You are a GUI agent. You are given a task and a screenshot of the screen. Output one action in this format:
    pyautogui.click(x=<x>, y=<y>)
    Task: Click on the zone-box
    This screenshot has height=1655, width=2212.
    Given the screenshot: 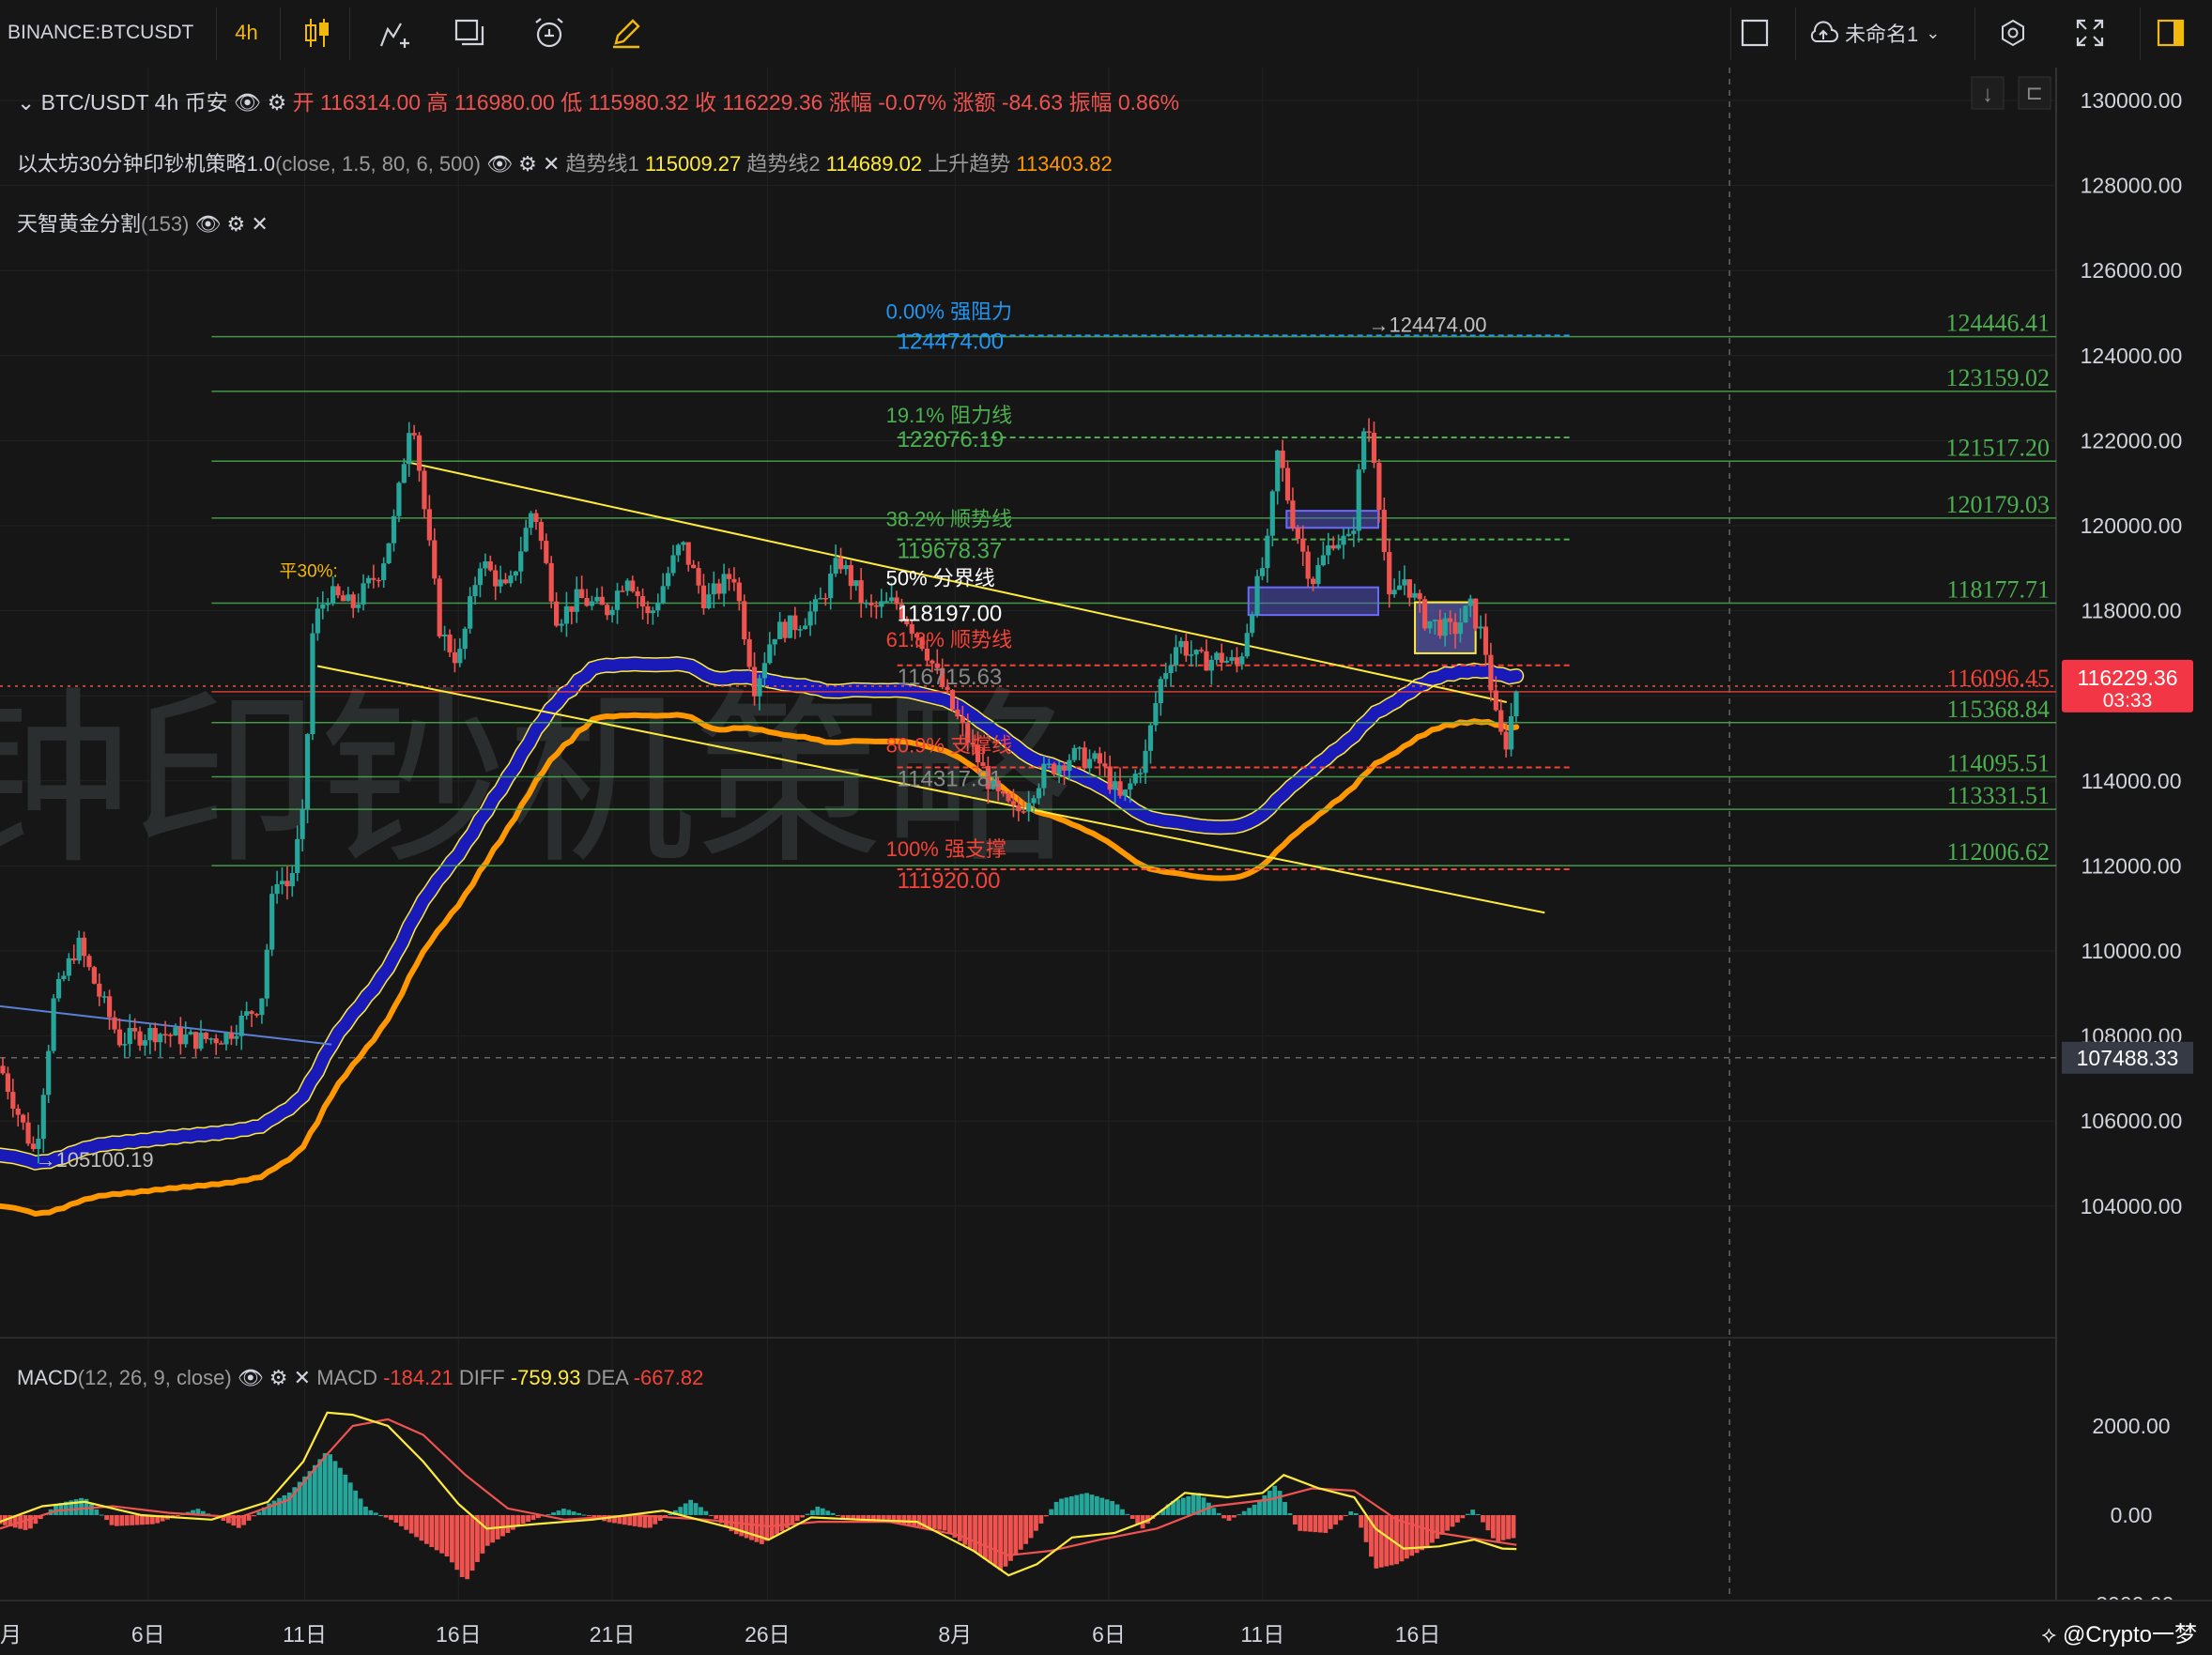 What is the action you would take?
    pyautogui.click(x=1313, y=601)
    